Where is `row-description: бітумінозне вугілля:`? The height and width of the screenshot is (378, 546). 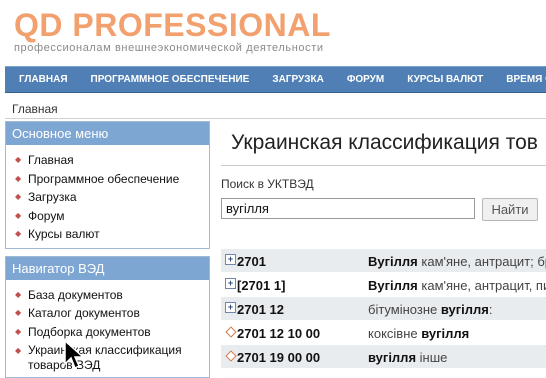 row-description: бітумінозне вугілля: is located at coordinates (430, 309).